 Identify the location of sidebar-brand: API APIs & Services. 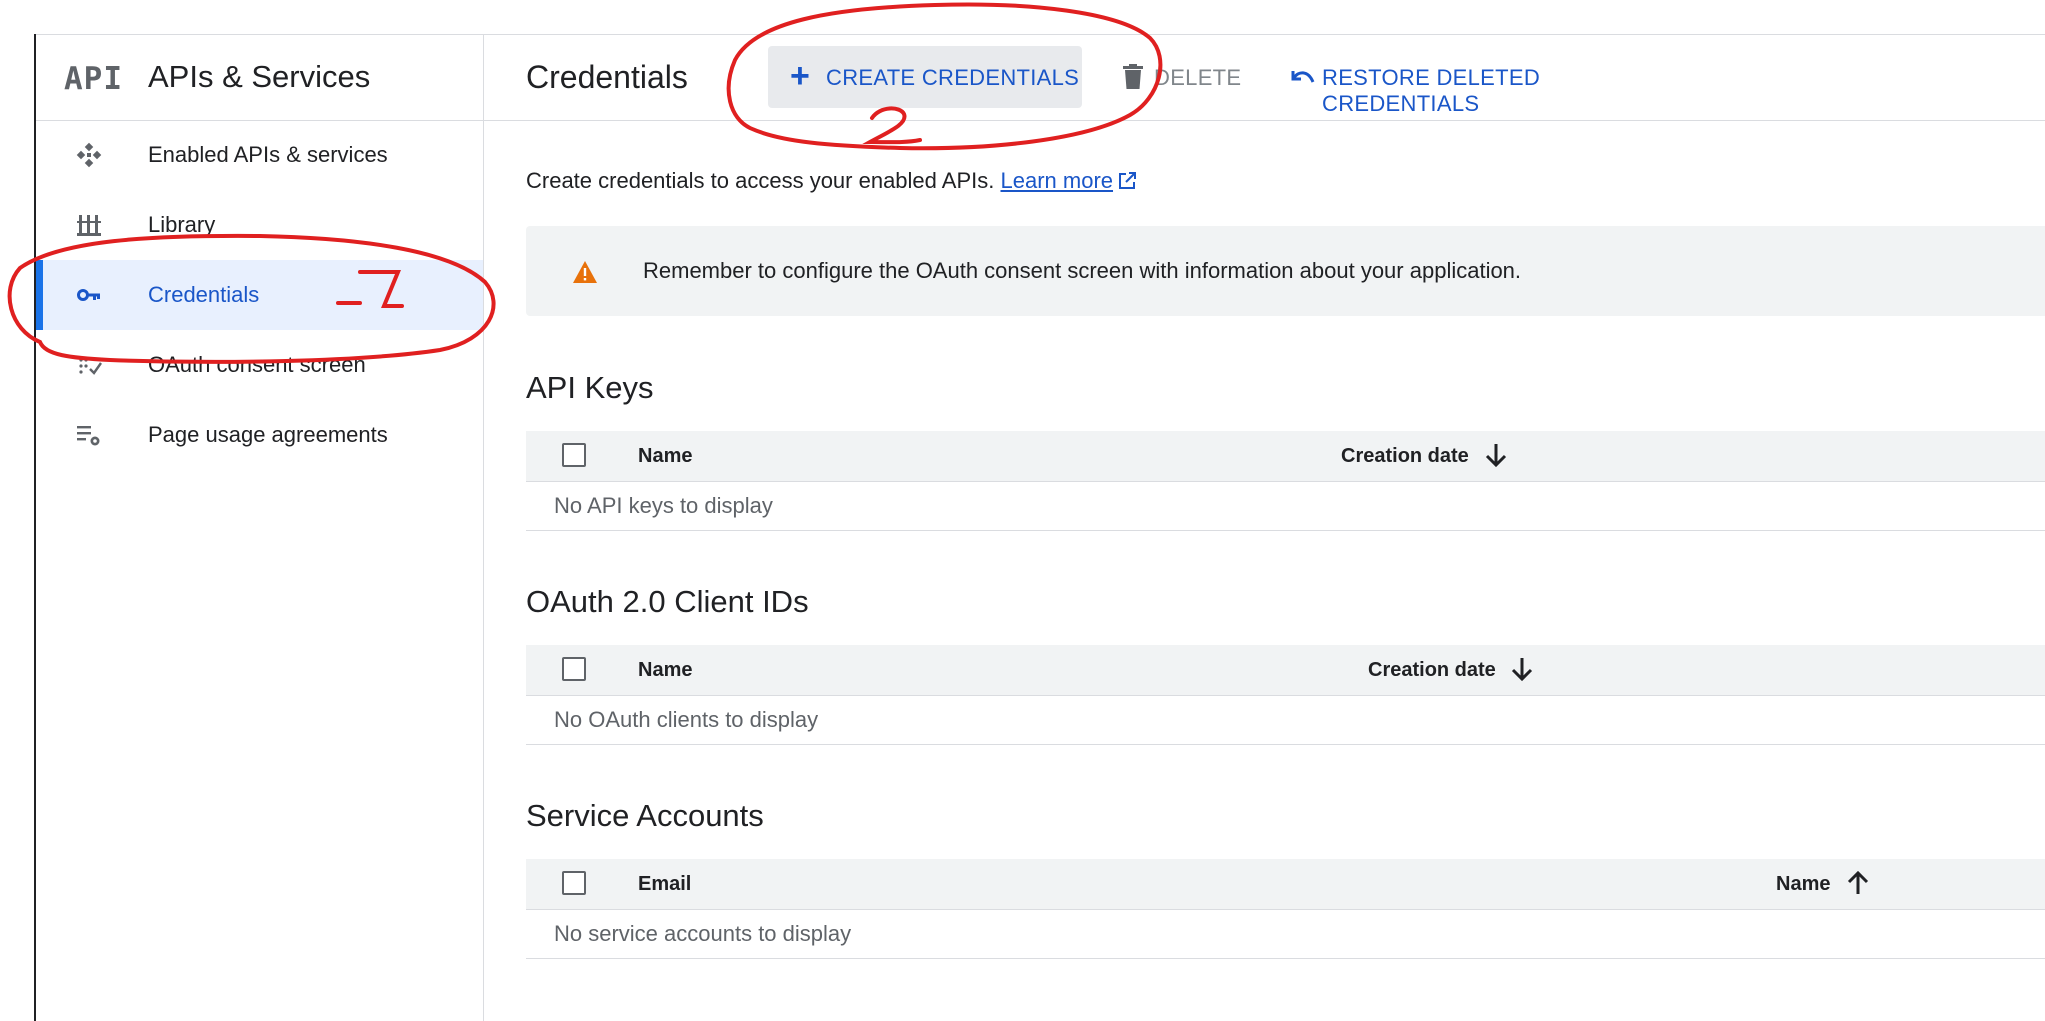
(259, 78).